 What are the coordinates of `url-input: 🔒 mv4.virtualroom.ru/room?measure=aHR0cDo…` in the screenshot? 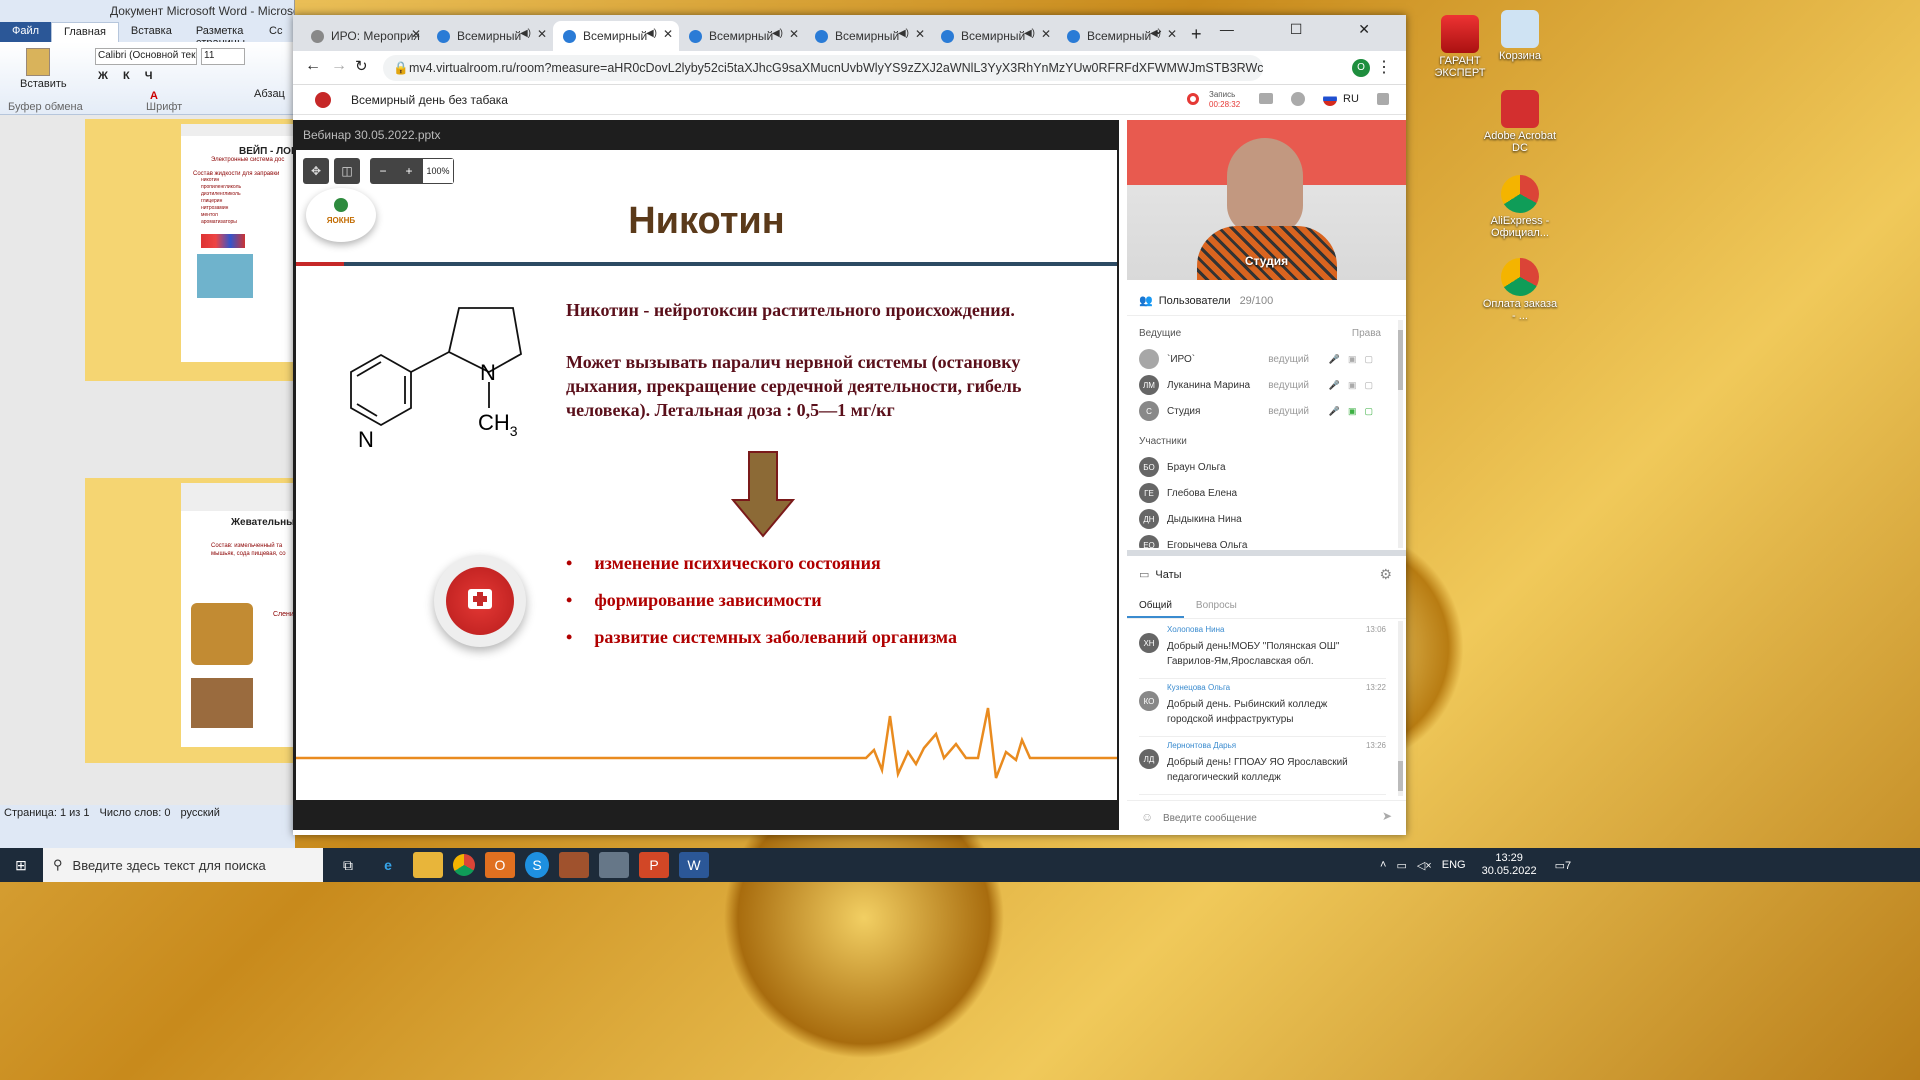 It's located at (823, 68).